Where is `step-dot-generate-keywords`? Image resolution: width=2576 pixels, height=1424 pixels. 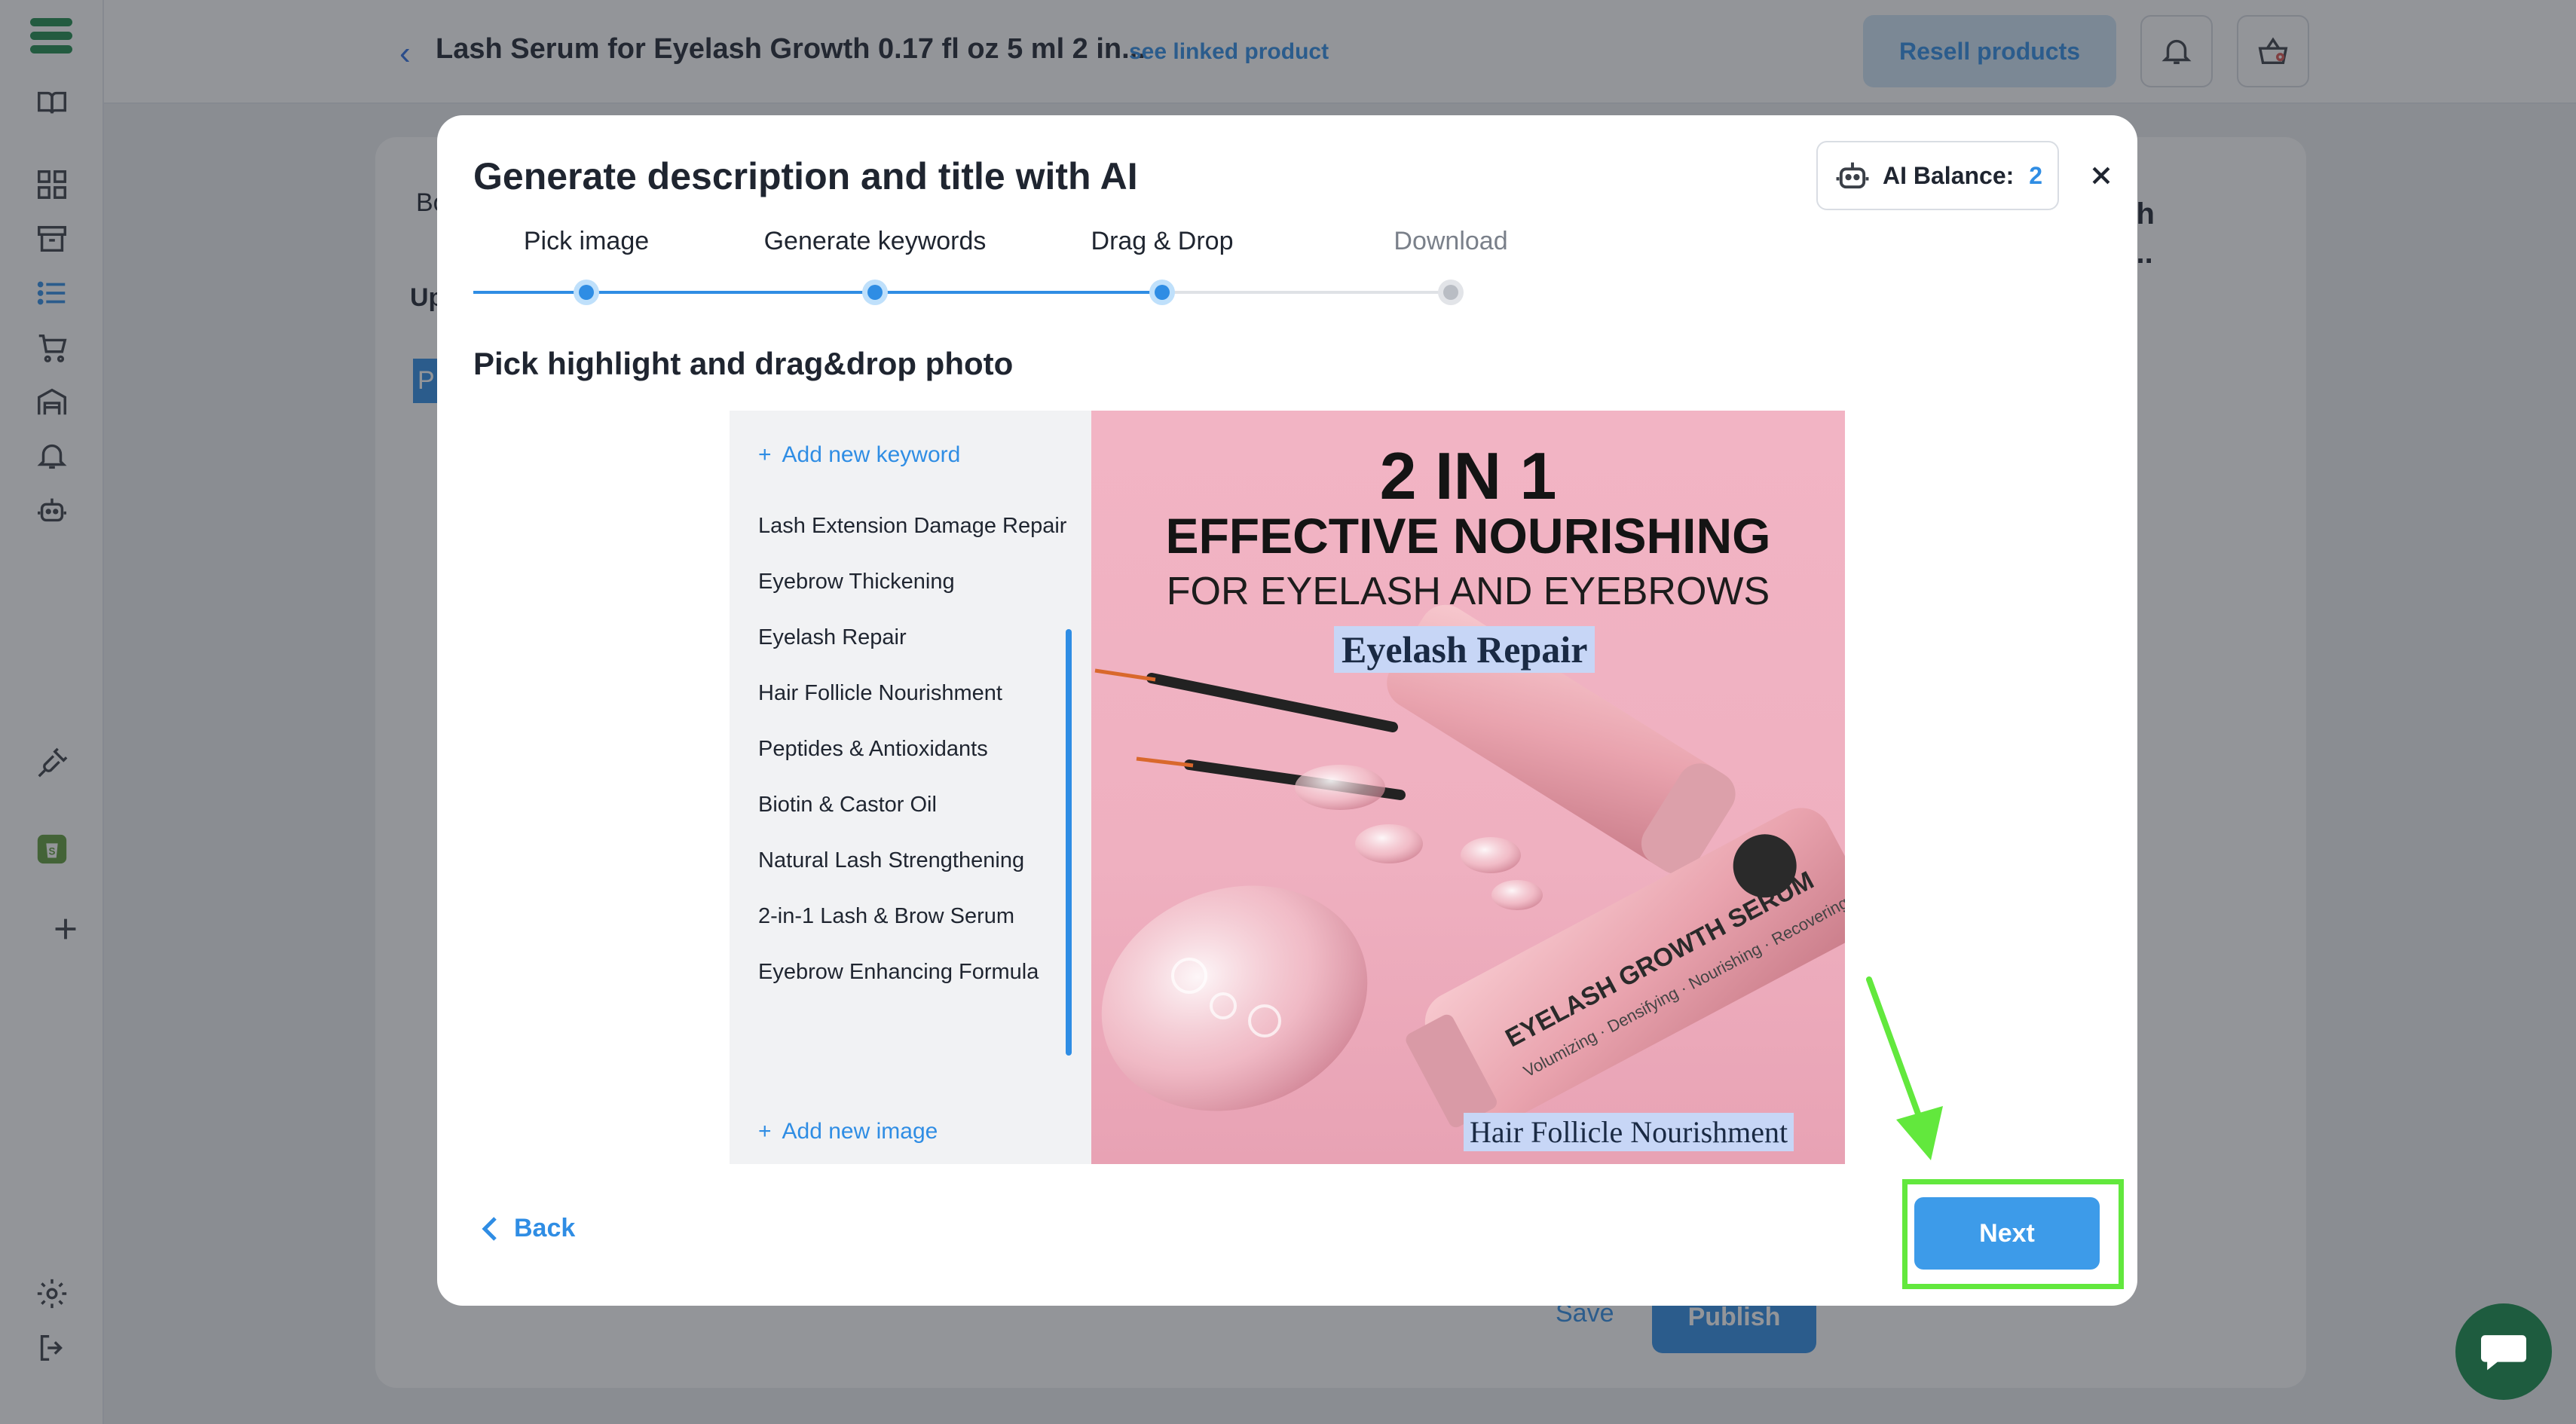 step-dot-generate-keywords is located at coordinates (875, 292).